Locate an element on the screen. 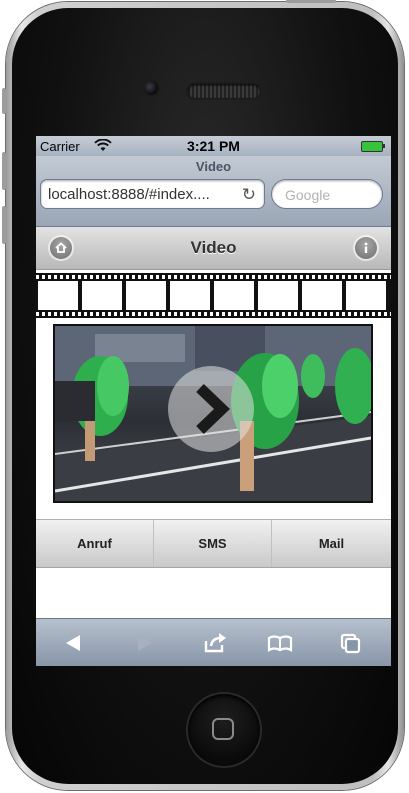  browser-address-bar: Video localhost:8888/#index.... ↻ Google is located at coordinates (213, 191).